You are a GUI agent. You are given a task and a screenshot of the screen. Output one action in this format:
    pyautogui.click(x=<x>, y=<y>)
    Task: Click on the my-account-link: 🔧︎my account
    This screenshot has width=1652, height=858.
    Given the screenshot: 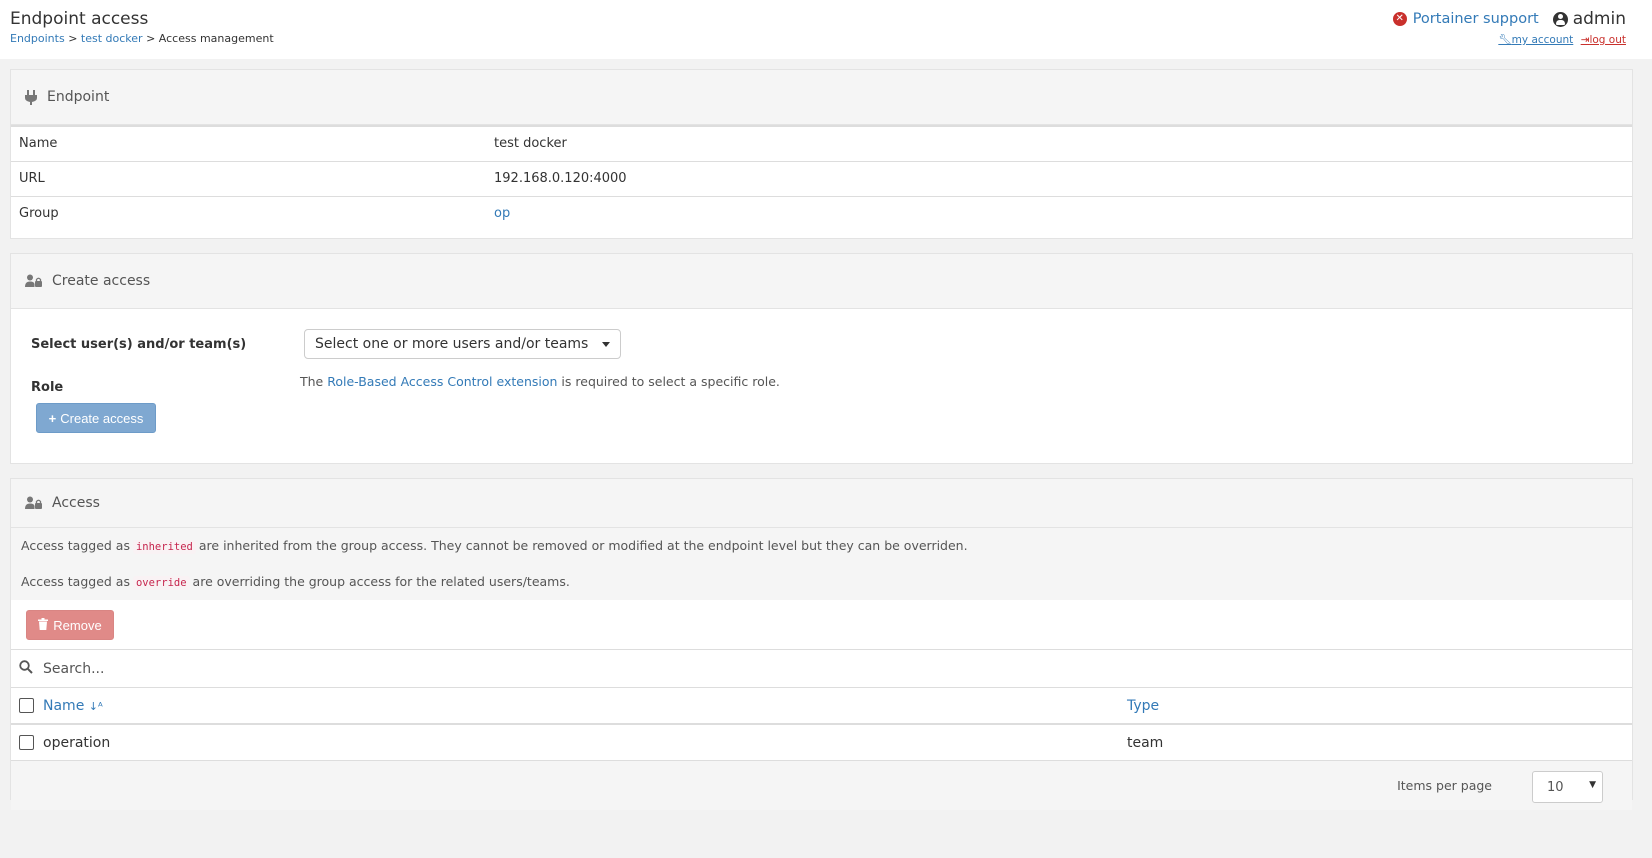 What is the action you would take?
    pyautogui.click(x=1535, y=40)
    